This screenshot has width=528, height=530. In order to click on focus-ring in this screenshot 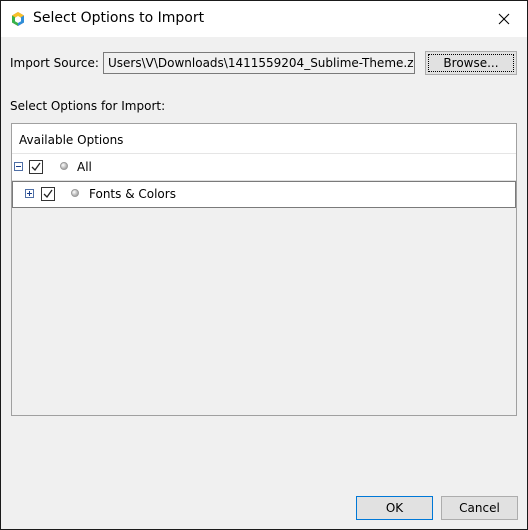, I will do `click(471, 63)`.